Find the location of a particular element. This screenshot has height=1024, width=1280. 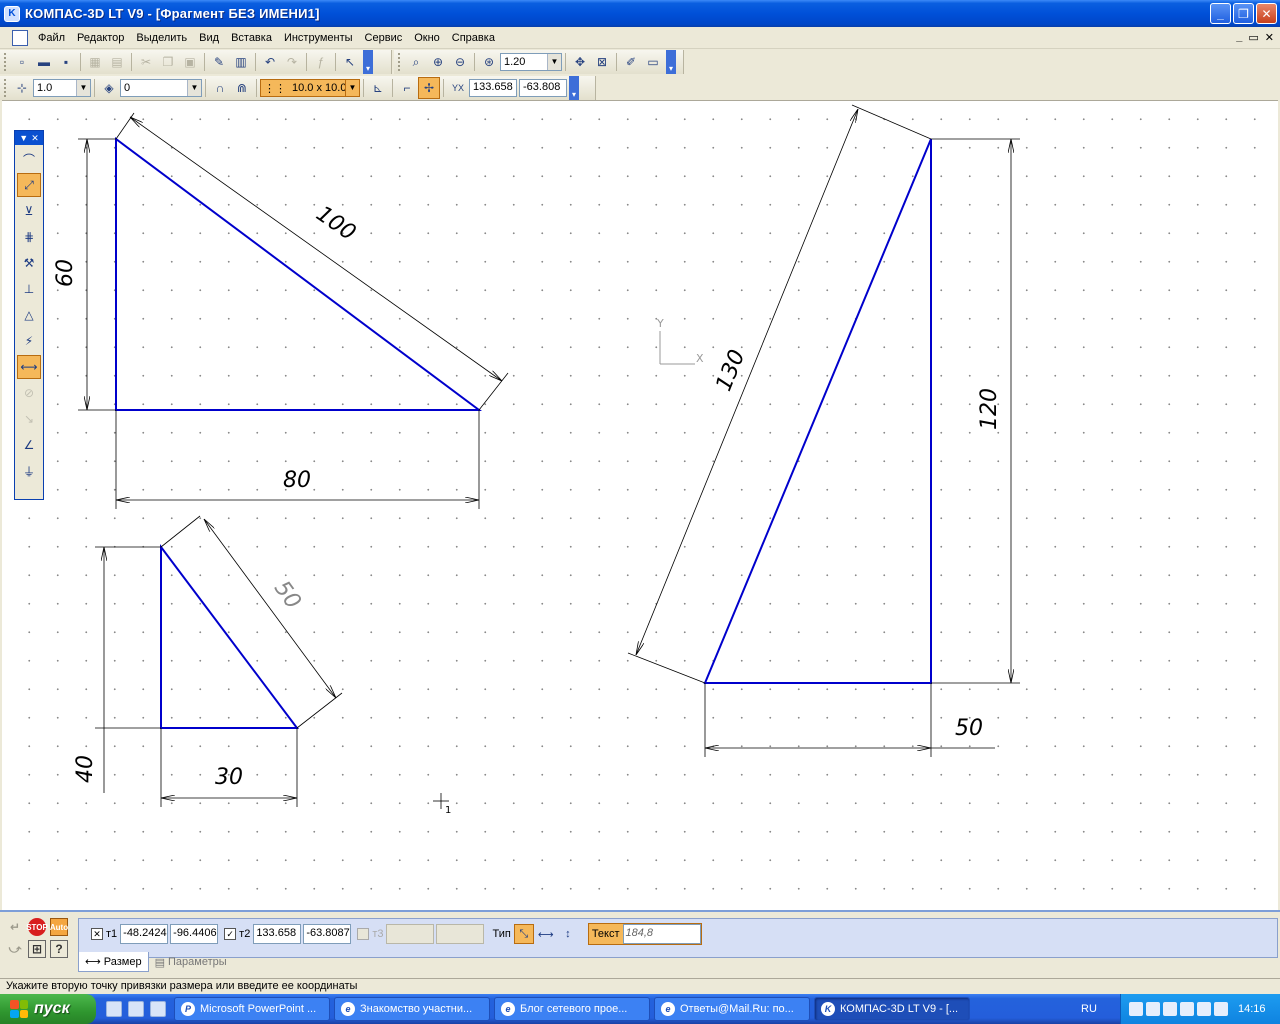

minimize-button: _ is located at coordinates (1220, 13).